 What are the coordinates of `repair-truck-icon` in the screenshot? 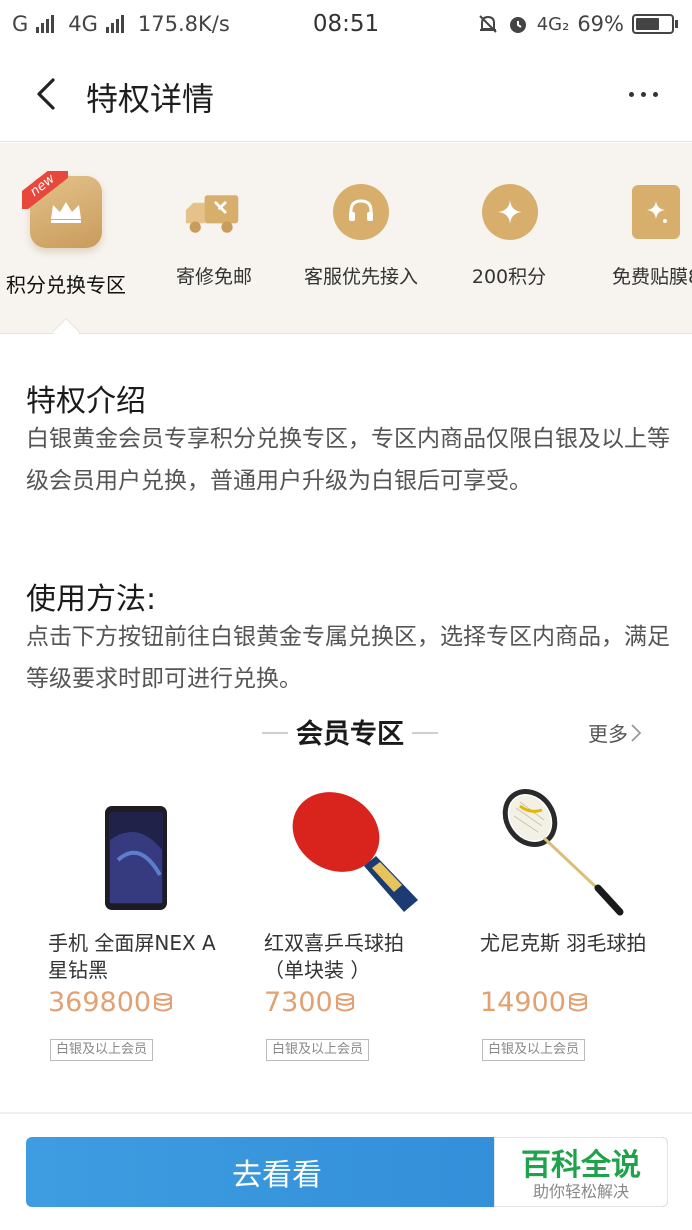 It's located at (213, 214).